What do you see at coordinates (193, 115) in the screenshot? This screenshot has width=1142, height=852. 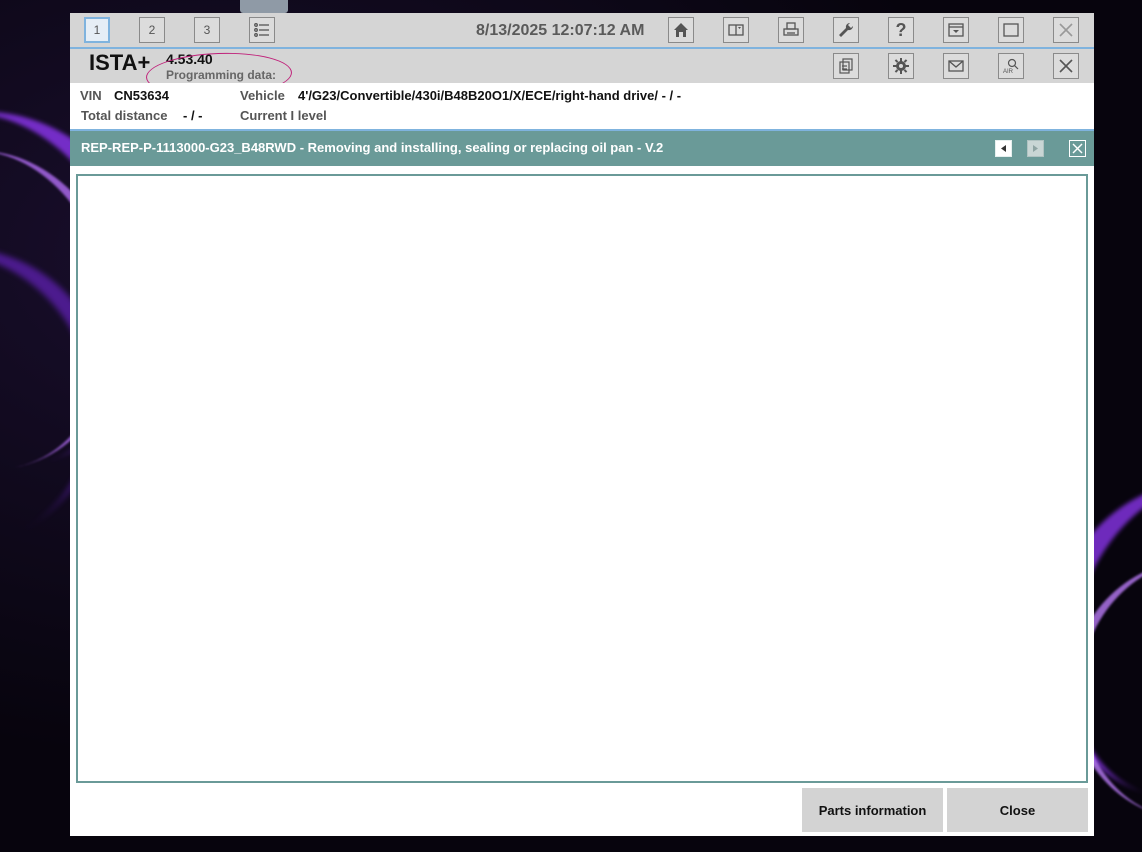 I see `total-distance-value: - / -` at bounding box center [193, 115].